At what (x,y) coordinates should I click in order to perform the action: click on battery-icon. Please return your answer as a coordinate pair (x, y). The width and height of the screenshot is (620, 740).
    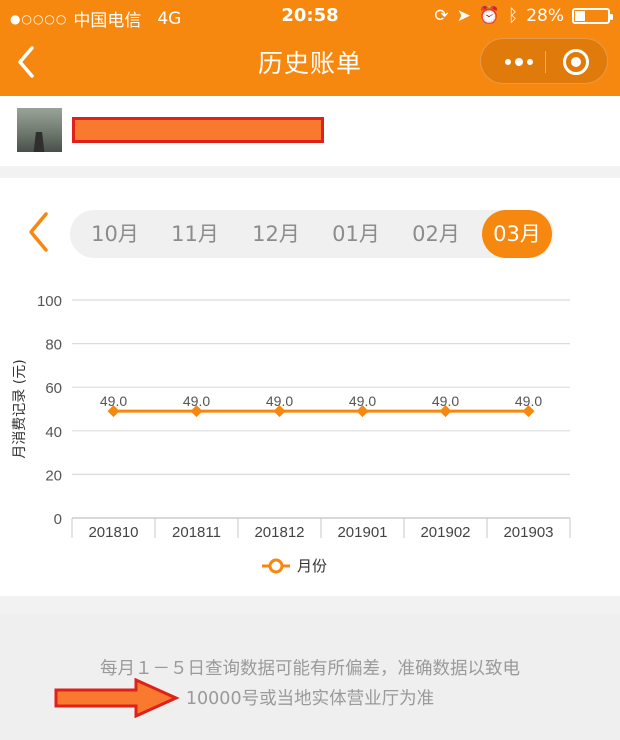
    Looking at the image, I should click on (592, 16).